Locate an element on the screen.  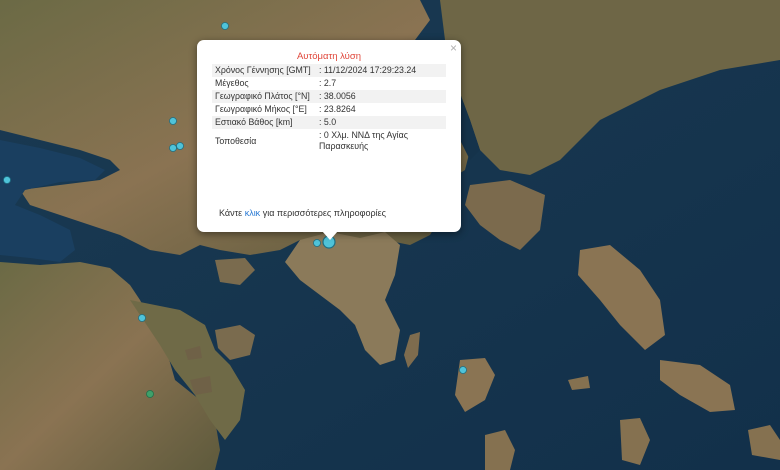
more-info-text: Κάντε κλικ για περισσότερες πληροφορίες is located at coordinates (302, 213).